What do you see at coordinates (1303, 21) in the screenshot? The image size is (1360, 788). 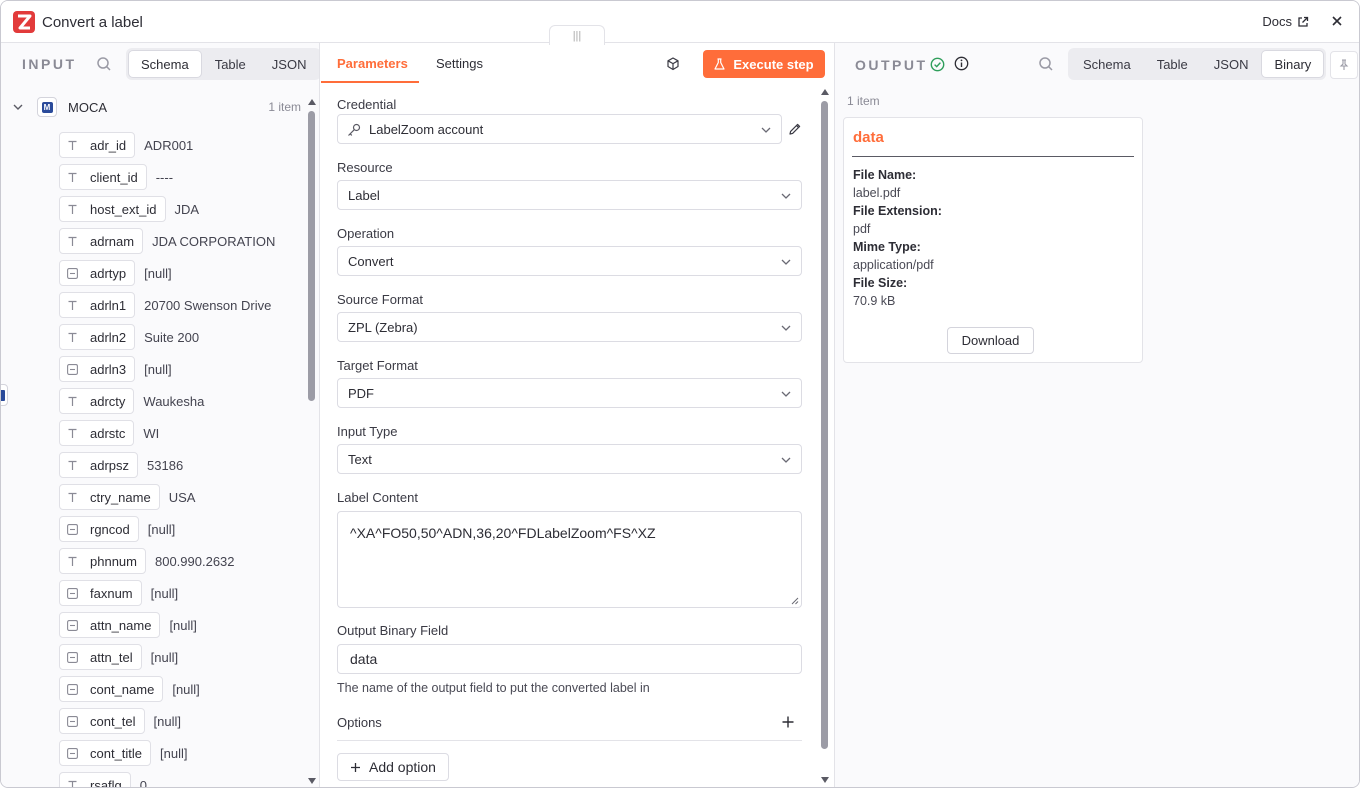 I see `external-link-icon` at bounding box center [1303, 21].